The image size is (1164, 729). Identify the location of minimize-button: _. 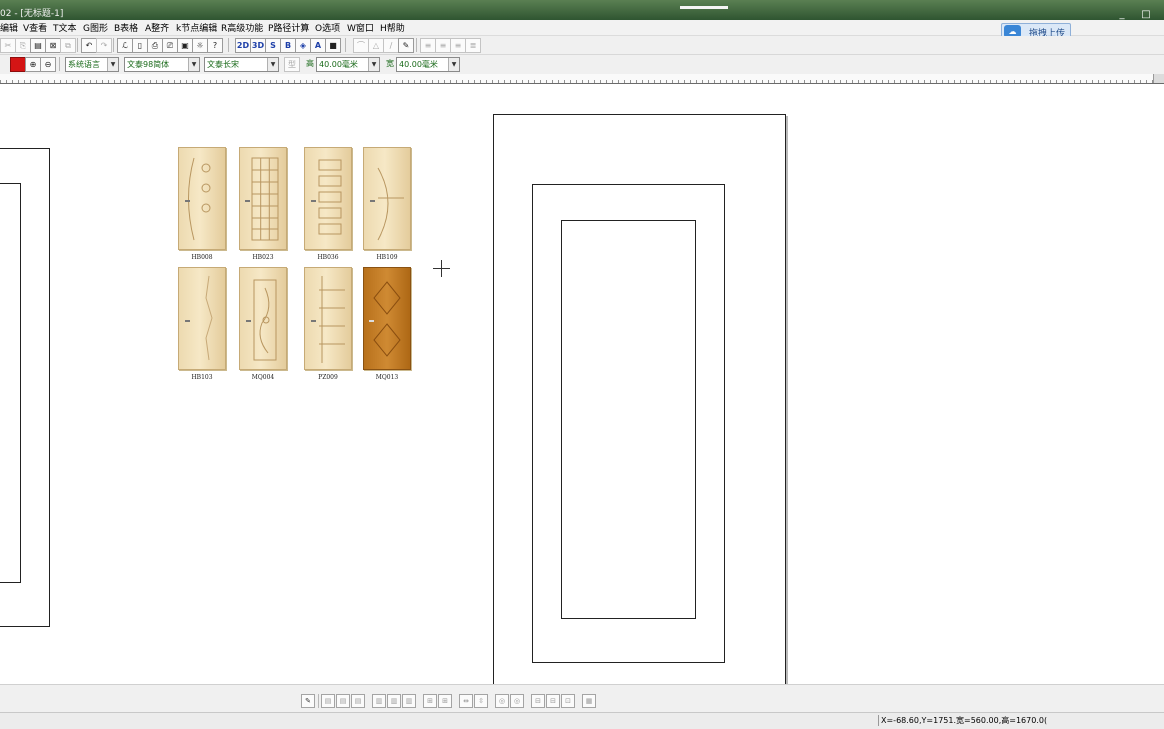
(1122, 14).